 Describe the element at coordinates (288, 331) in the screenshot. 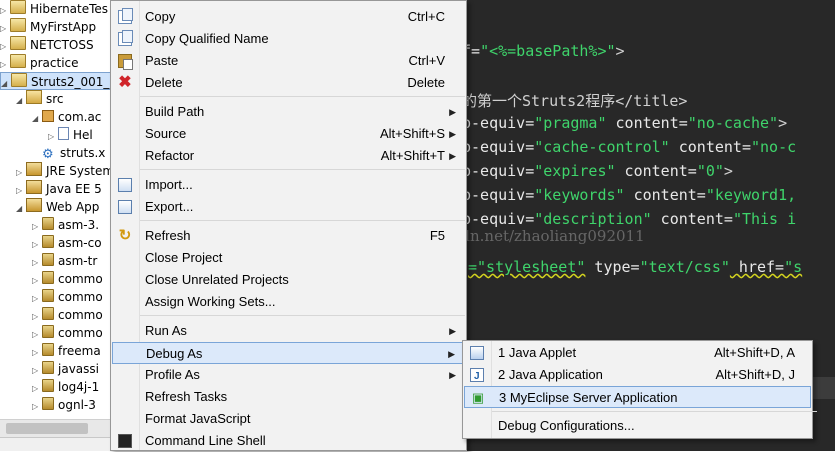

I see `menu-item-run-as: Run As ▶` at that location.